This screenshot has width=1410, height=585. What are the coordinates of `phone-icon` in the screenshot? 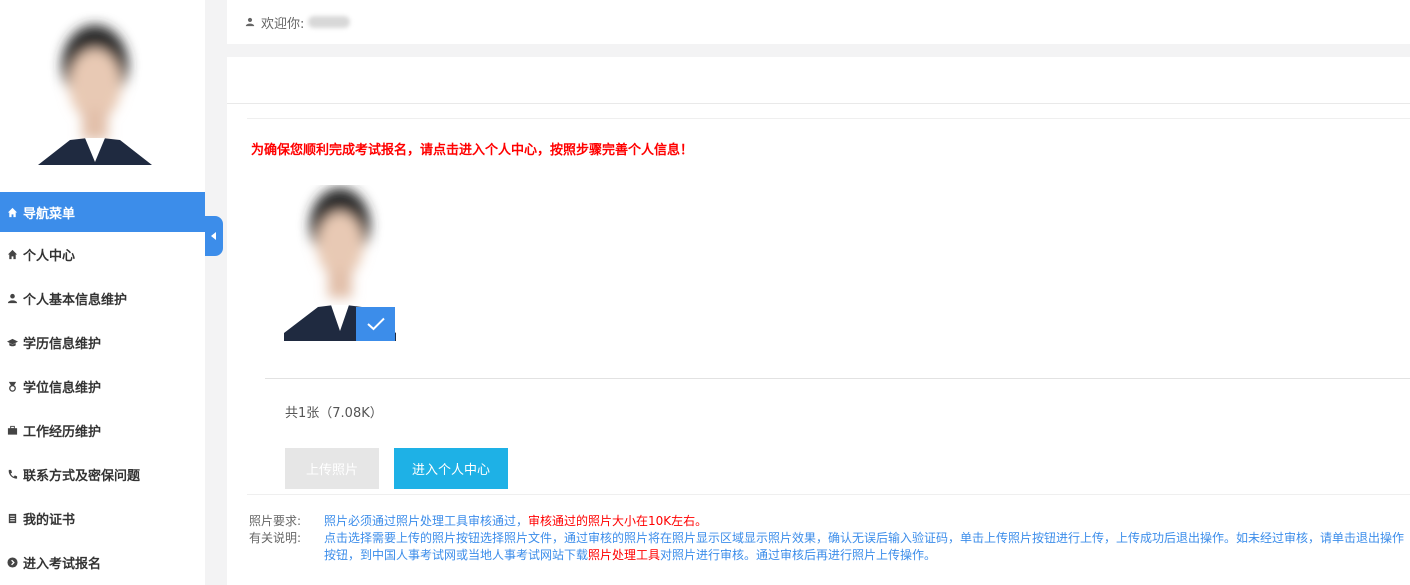 It's located at (12, 474).